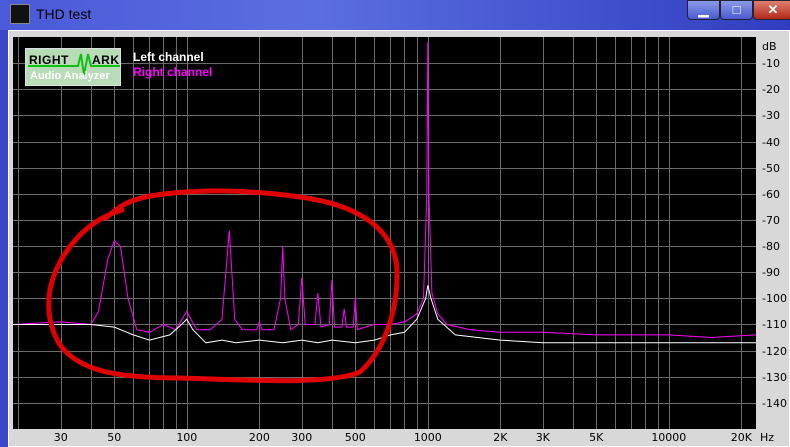  What do you see at coordinates (774, 377) in the screenshot?
I see `y-tick-label: -130` at bounding box center [774, 377].